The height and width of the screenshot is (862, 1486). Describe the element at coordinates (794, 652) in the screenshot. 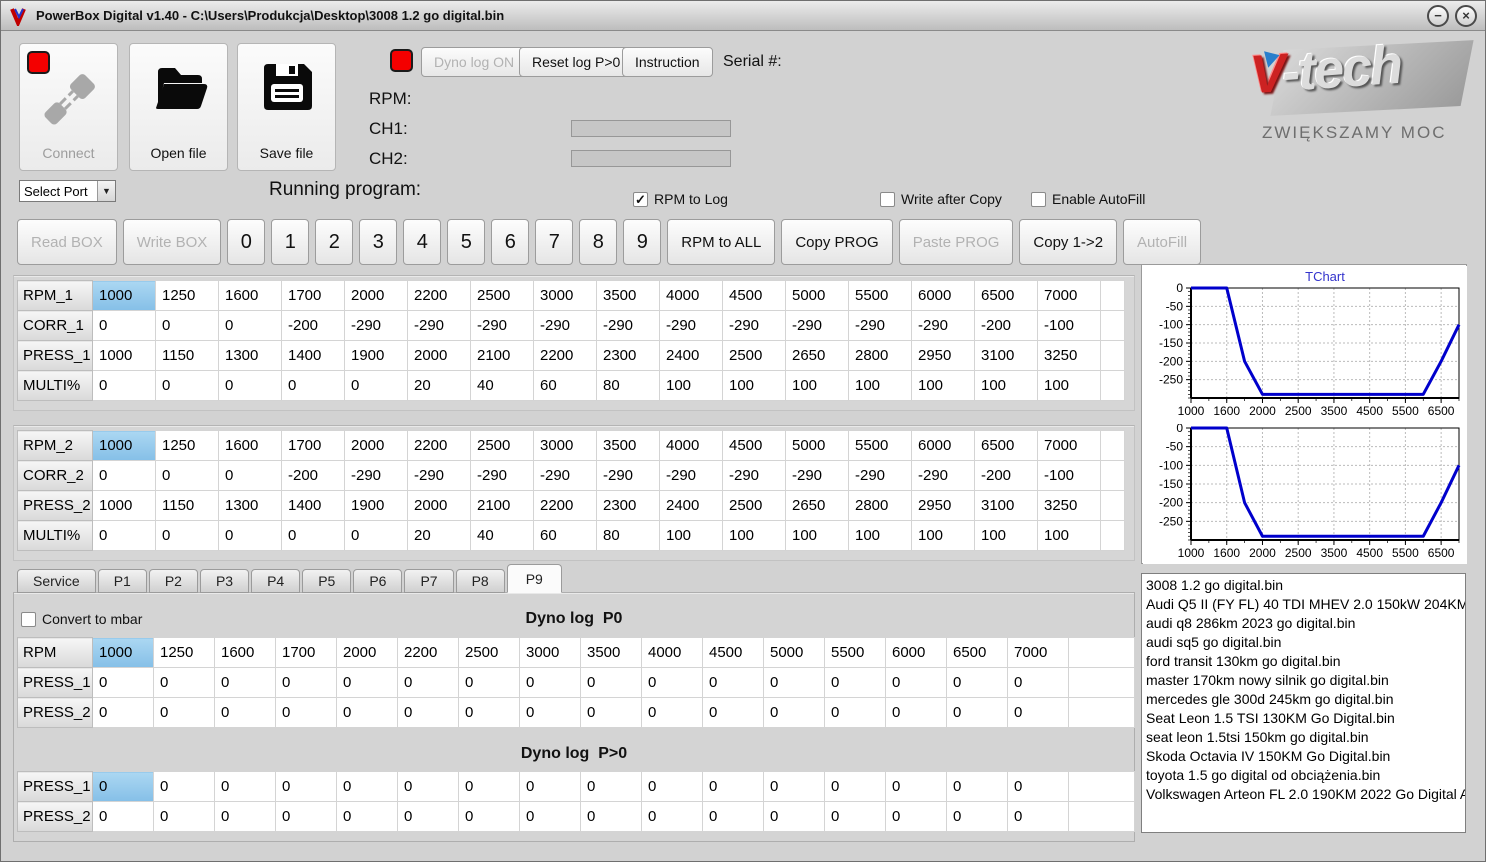

I see `table-cell: 5000` at that location.